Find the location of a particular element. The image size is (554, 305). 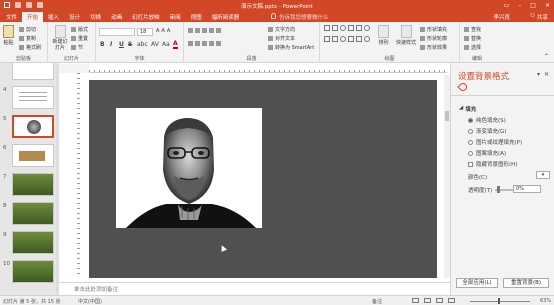

sorter-view-icon is located at coordinates (427, 300).